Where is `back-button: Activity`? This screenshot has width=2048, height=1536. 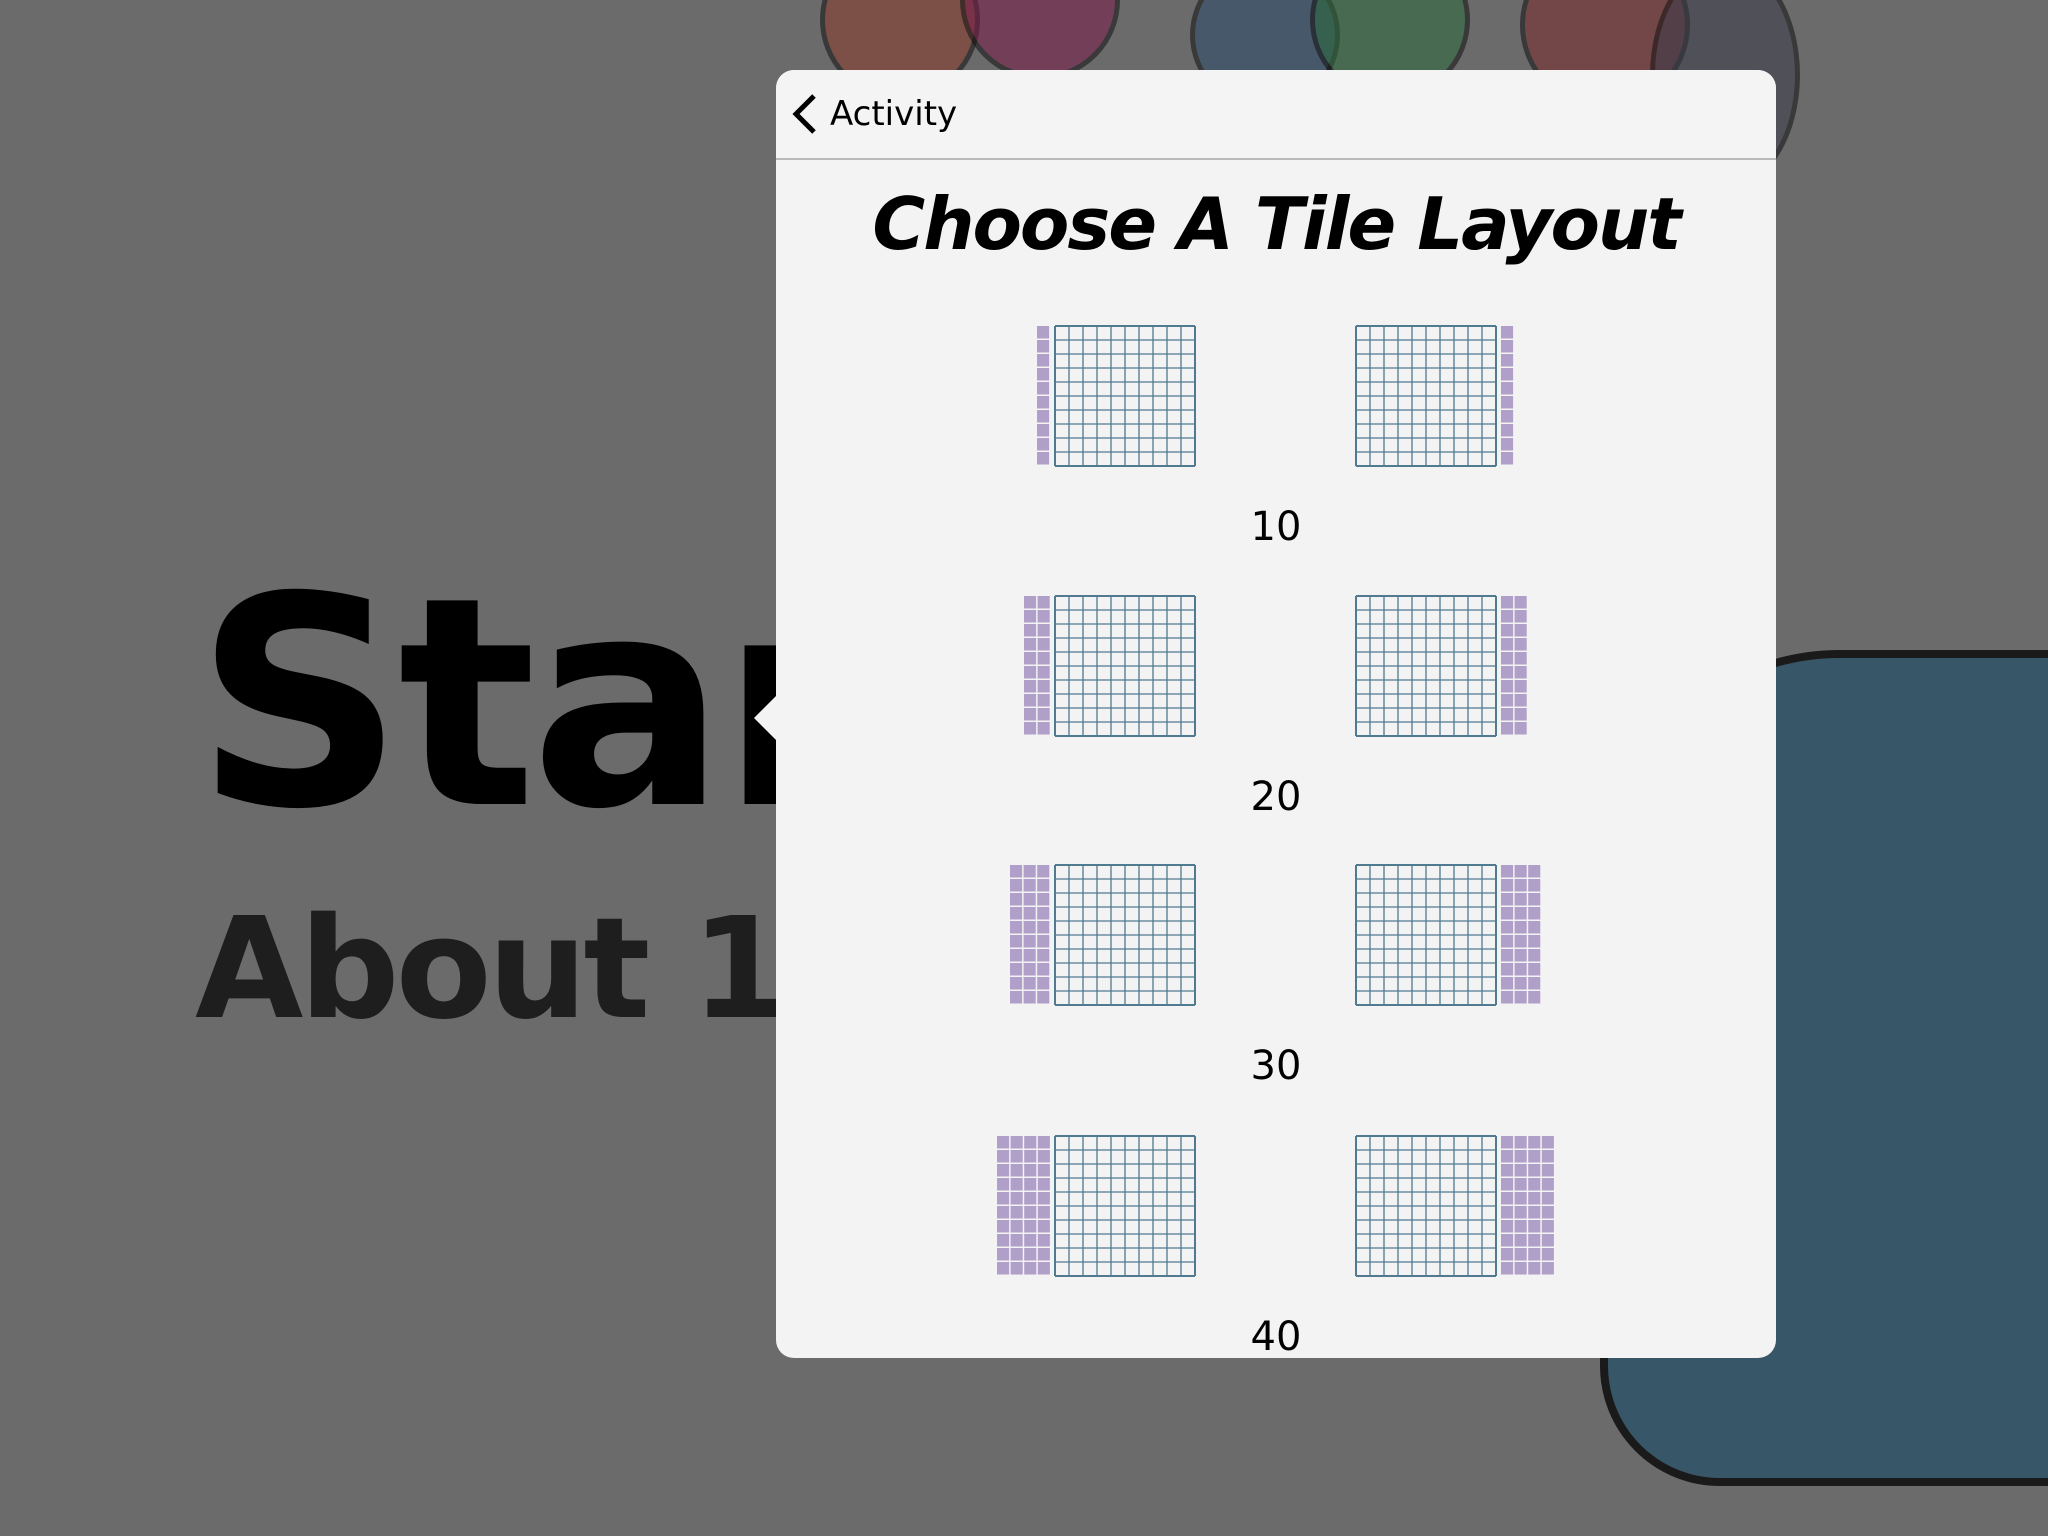
back-button: Activity is located at coordinates (873, 114).